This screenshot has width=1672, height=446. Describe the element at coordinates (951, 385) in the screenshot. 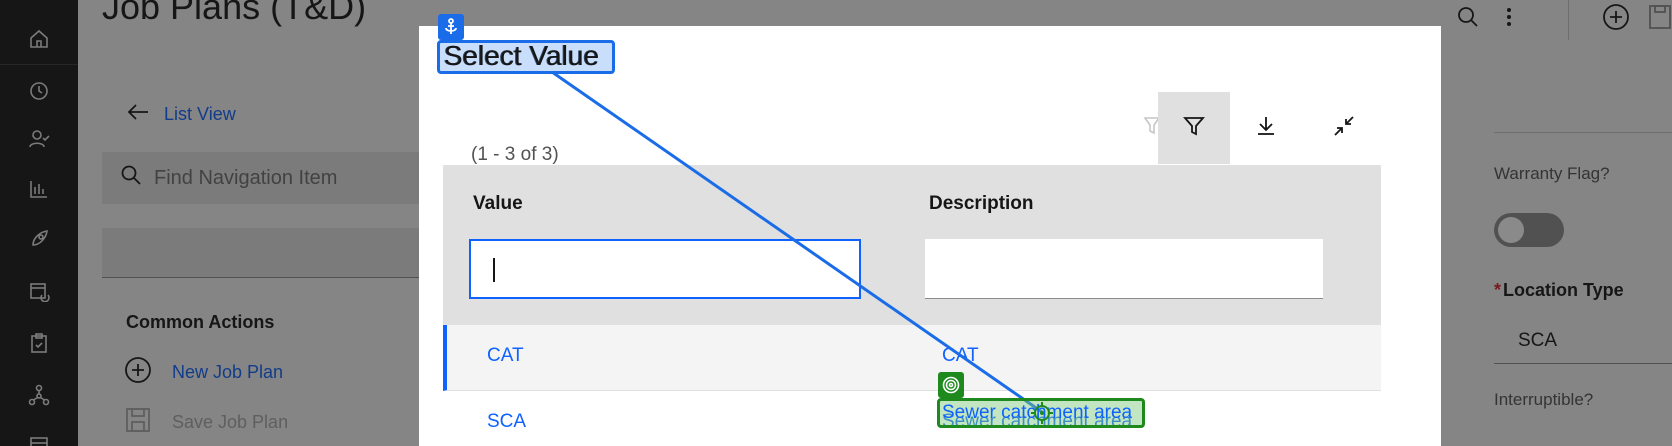

I see `target-icon` at that location.